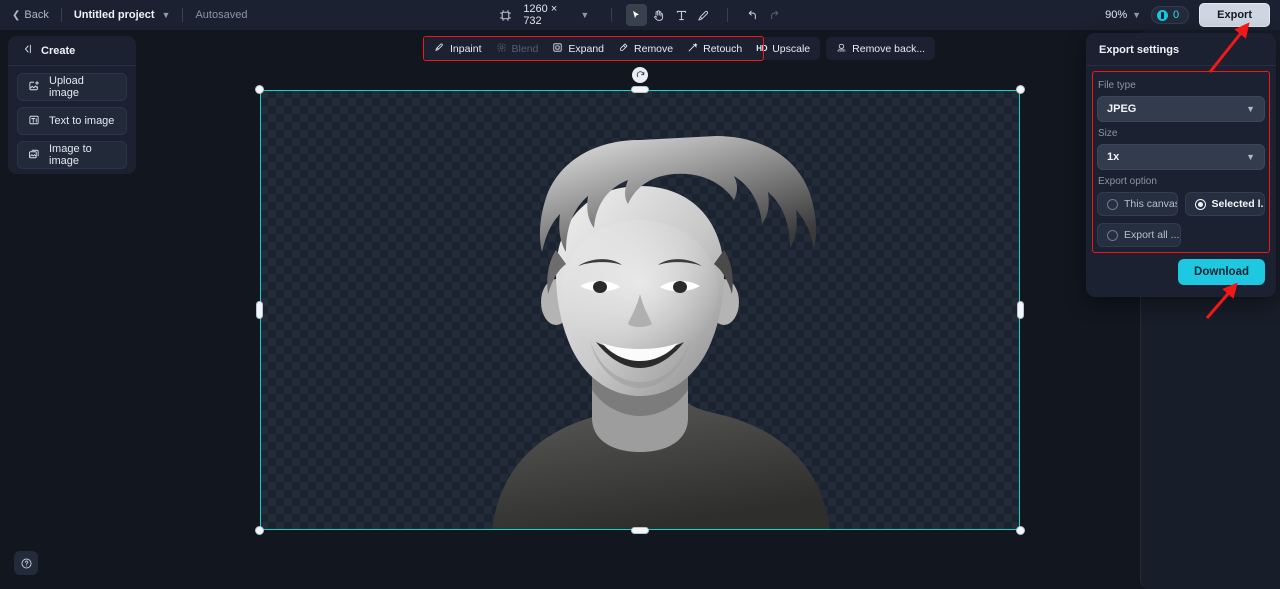  What do you see at coordinates (1113, 157) in the screenshot?
I see `size-value: 1x` at bounding box center [1113, 157].